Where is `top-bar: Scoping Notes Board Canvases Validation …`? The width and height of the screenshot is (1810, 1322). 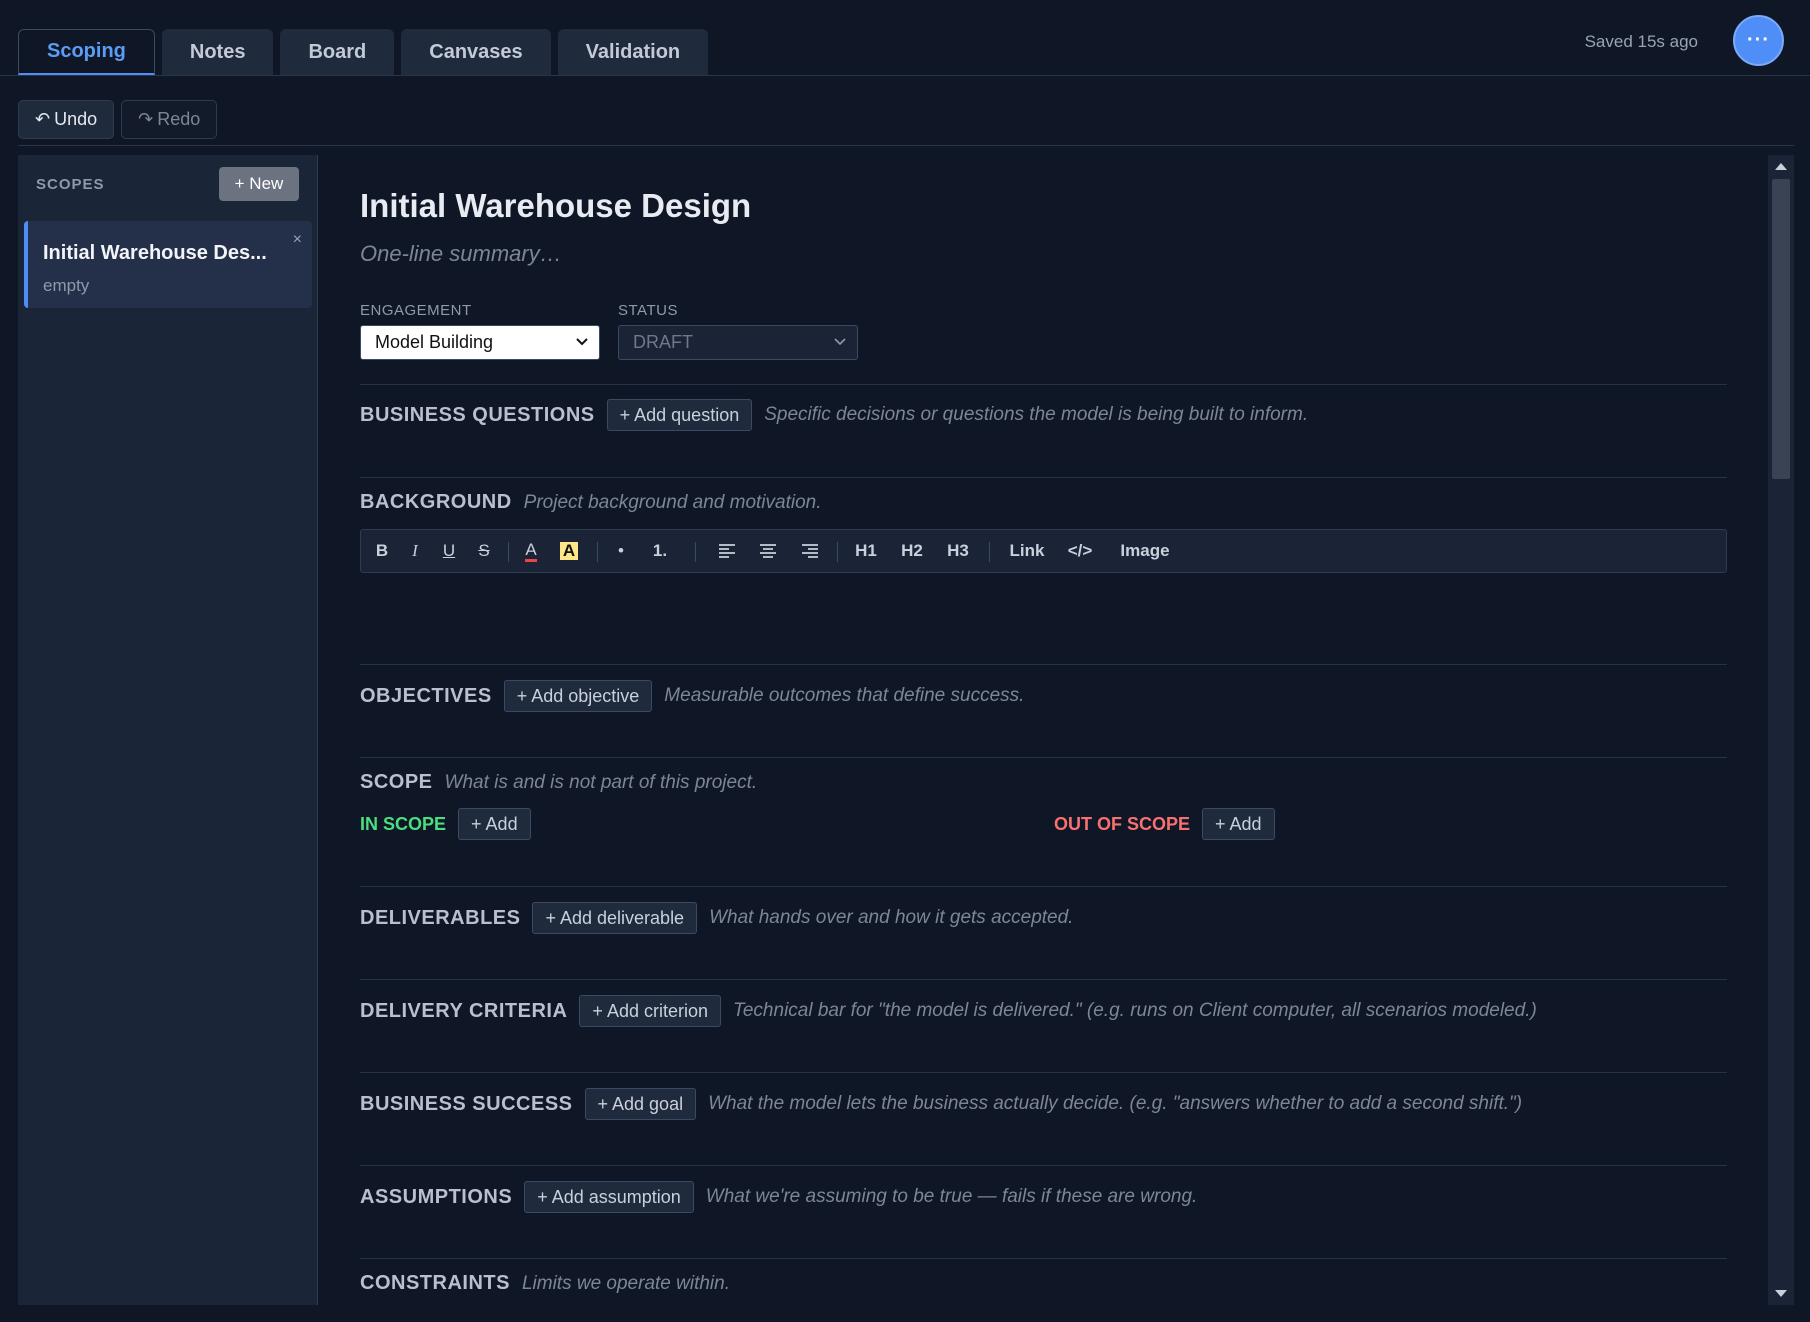
top-bar: Scoping Notes Board Canvases Validation … is located at coordinates (905, 38).